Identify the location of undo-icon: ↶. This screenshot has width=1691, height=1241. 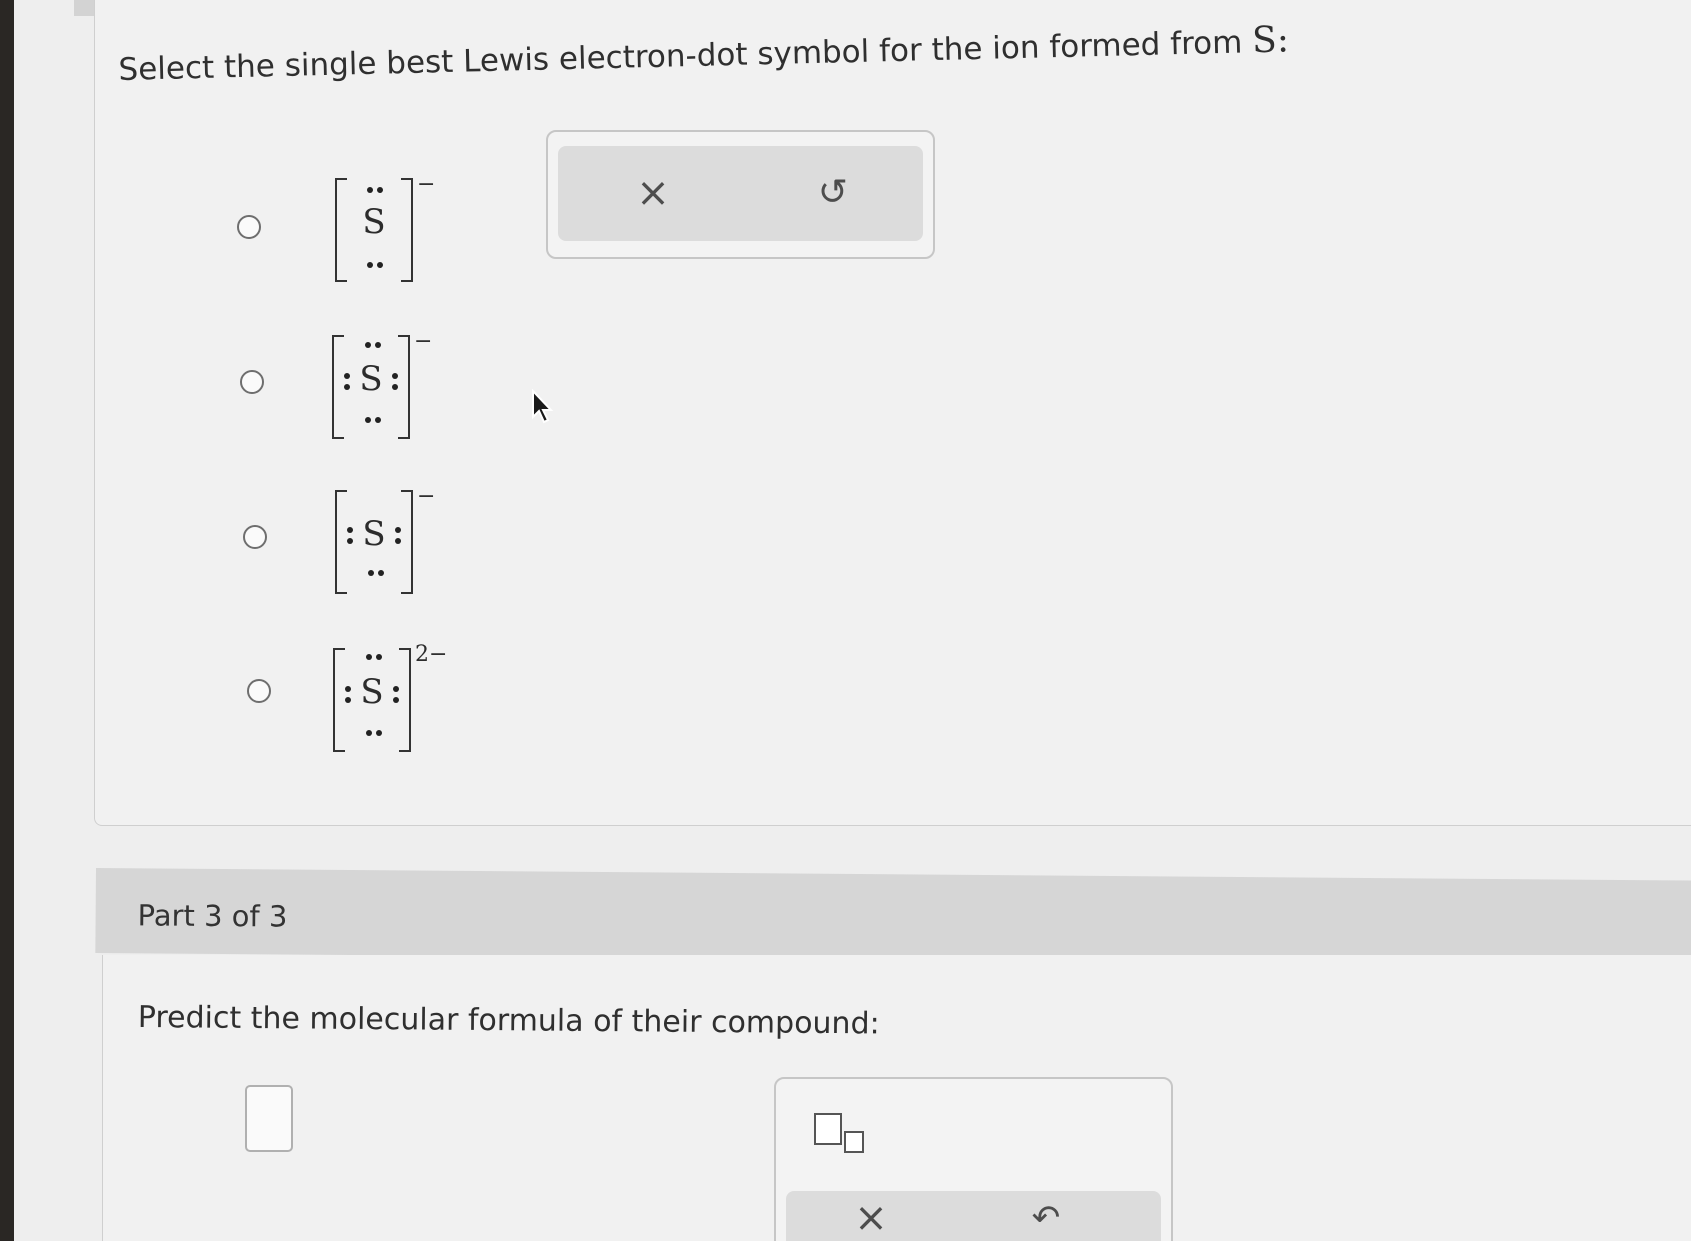
(1046, 1218).